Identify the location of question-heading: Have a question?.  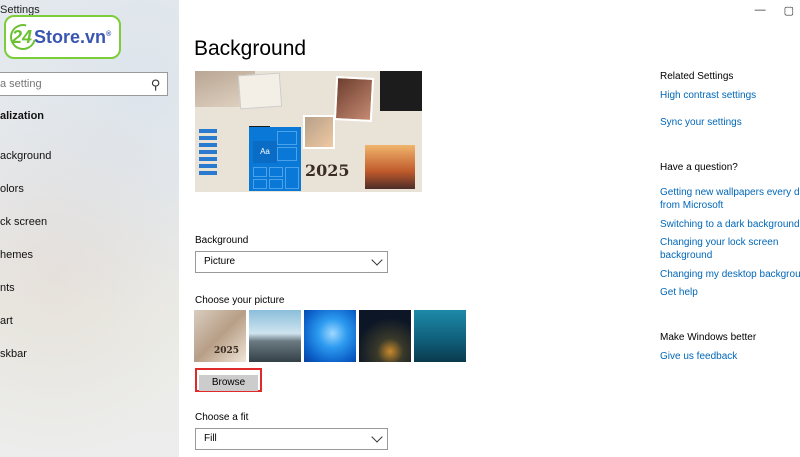
(699, 167).